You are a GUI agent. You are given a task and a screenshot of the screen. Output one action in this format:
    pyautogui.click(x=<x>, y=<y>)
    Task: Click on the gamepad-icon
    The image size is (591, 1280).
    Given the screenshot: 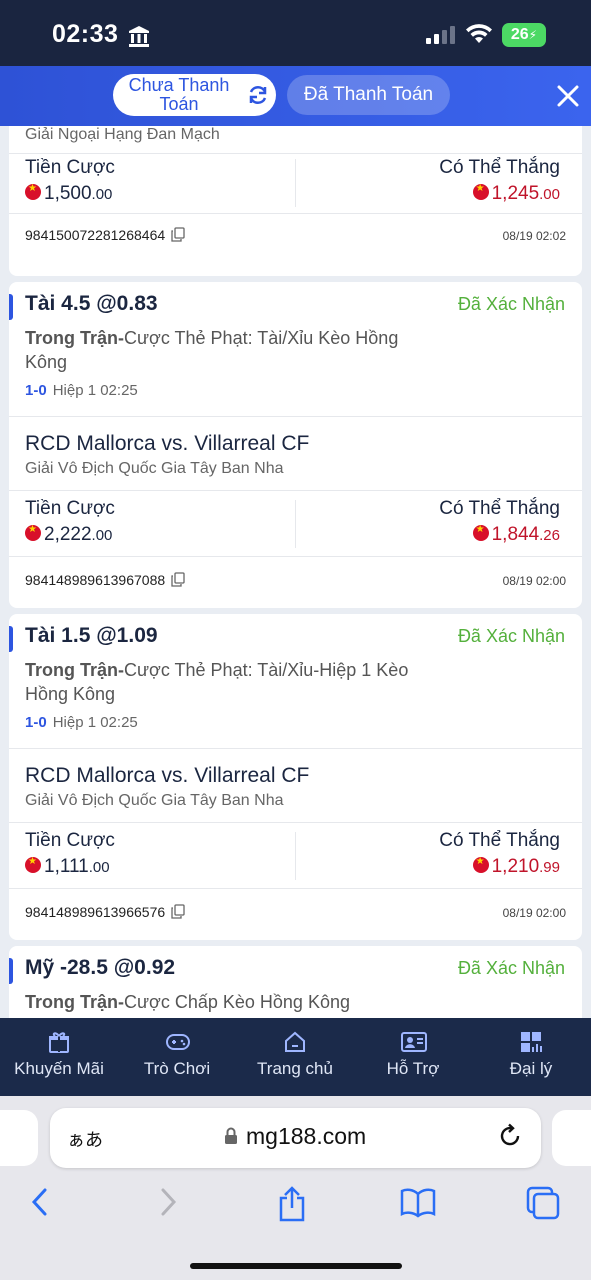 What is the action you would take?
    pyautogui.click(x=178, y=1044)
    